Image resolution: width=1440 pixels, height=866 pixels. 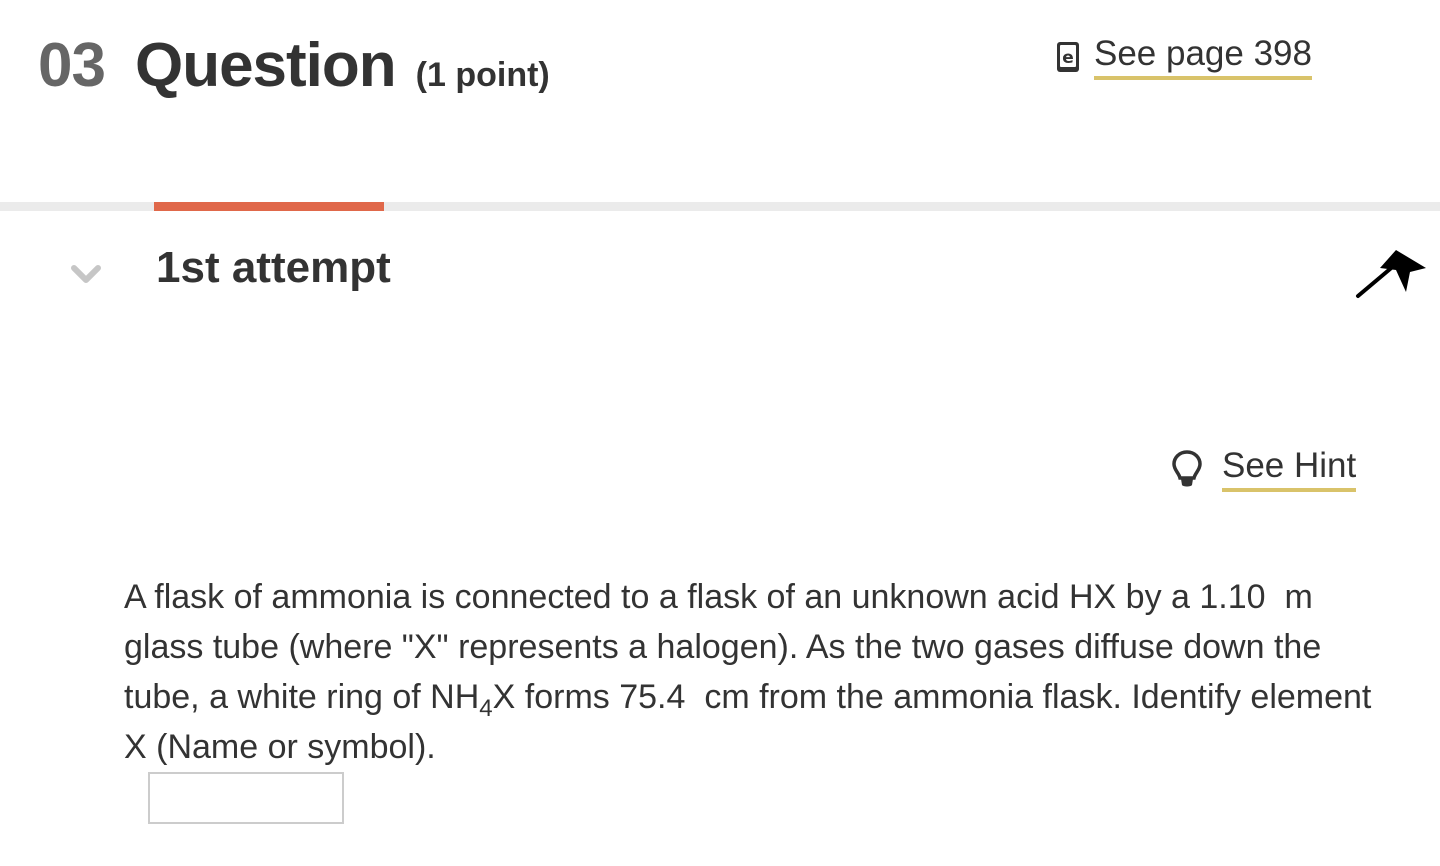 I want to click on ring-distance-value: 75.4, so click(x=652, y=697).